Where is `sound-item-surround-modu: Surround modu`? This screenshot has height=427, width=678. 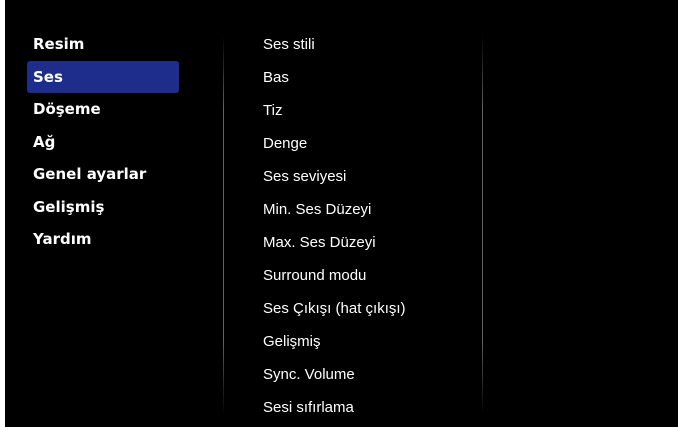 sound-item-surround-modu: Surround modu is located at coordinates (368, 275).